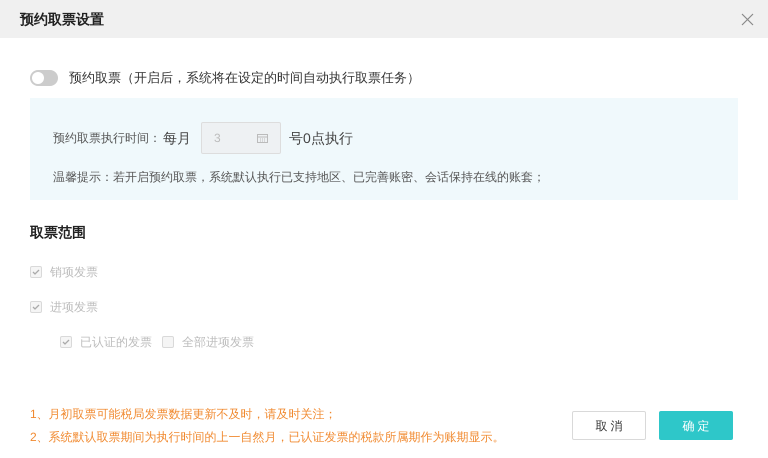  What do you see at coordinates (267, 437) in the screenshot?
I see `notice-text: 2、系统默认取票期间为执行时间的上一自然月，已认证发票的税款所属期作为账期显示。` at bounding box center [267, 437].